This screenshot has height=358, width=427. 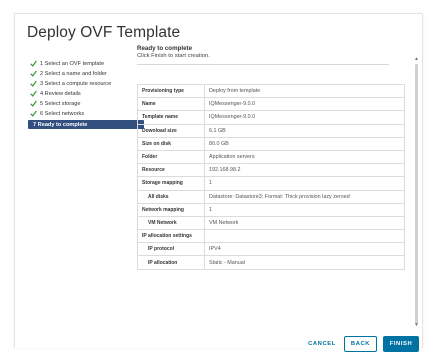 What do you see at coordinates (171, 236) in the screenshot?
I see `row-key: IP allocation settings` at bounding box center [171, 236].